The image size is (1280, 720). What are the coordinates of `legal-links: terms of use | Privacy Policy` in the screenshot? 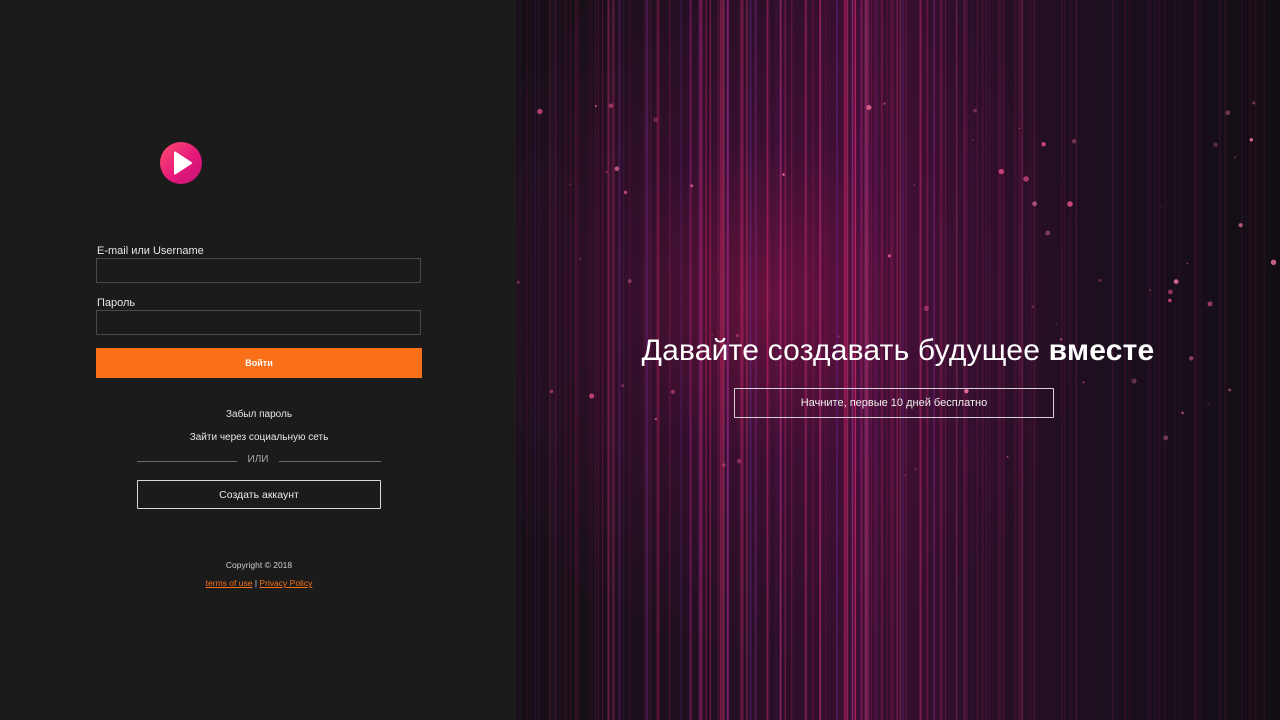 It's located at (259, 583).